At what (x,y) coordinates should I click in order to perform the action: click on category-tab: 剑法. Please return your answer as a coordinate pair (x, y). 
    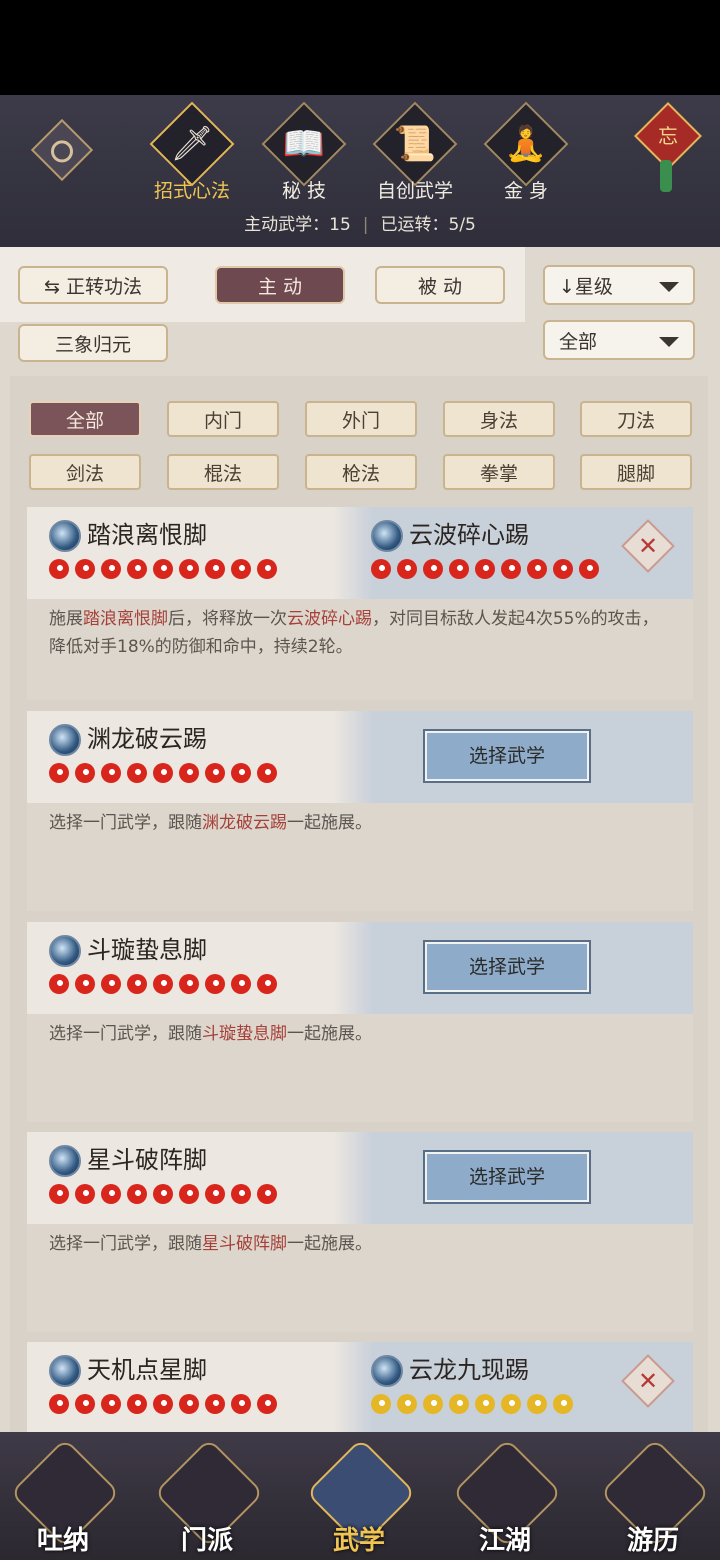
    Looking at the image, I should click on (85, 472).